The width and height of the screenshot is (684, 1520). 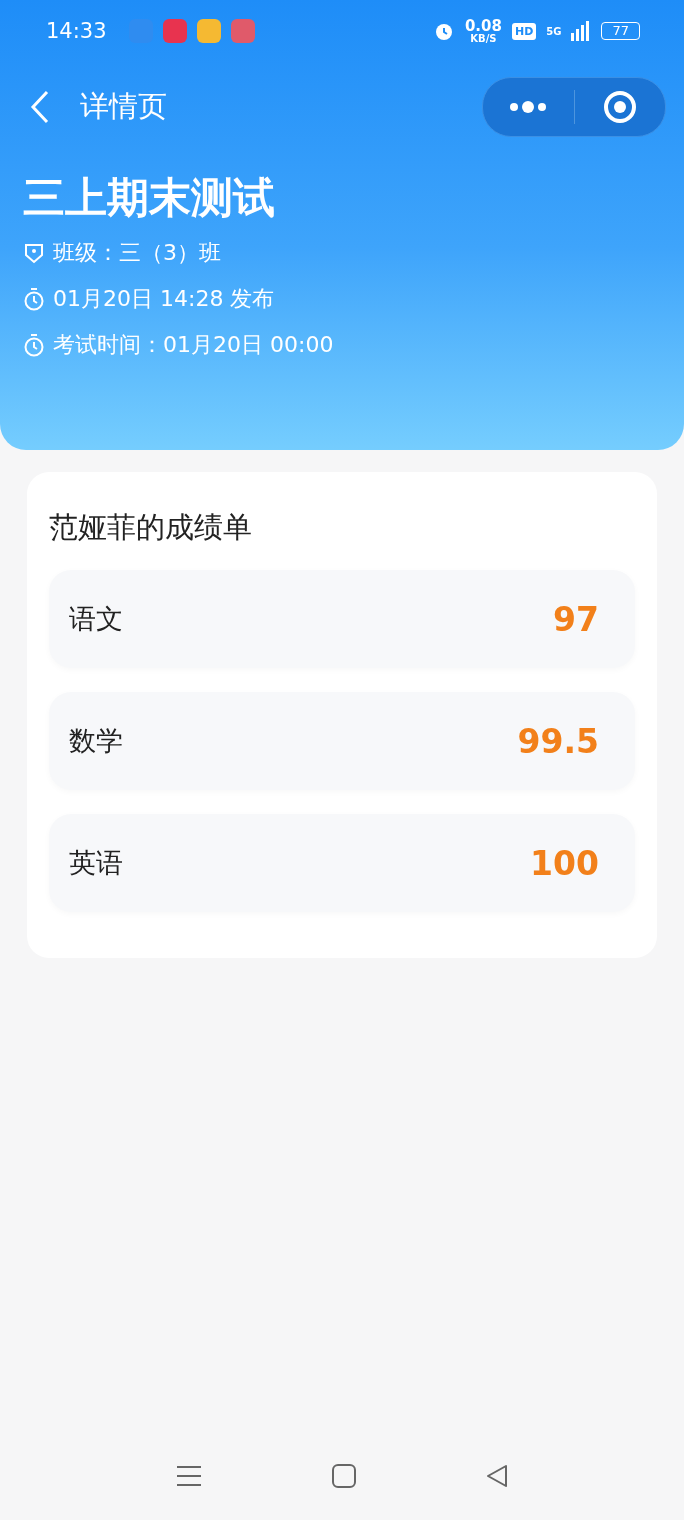 I want to click on home-icon, so click(x=344, y=1476).